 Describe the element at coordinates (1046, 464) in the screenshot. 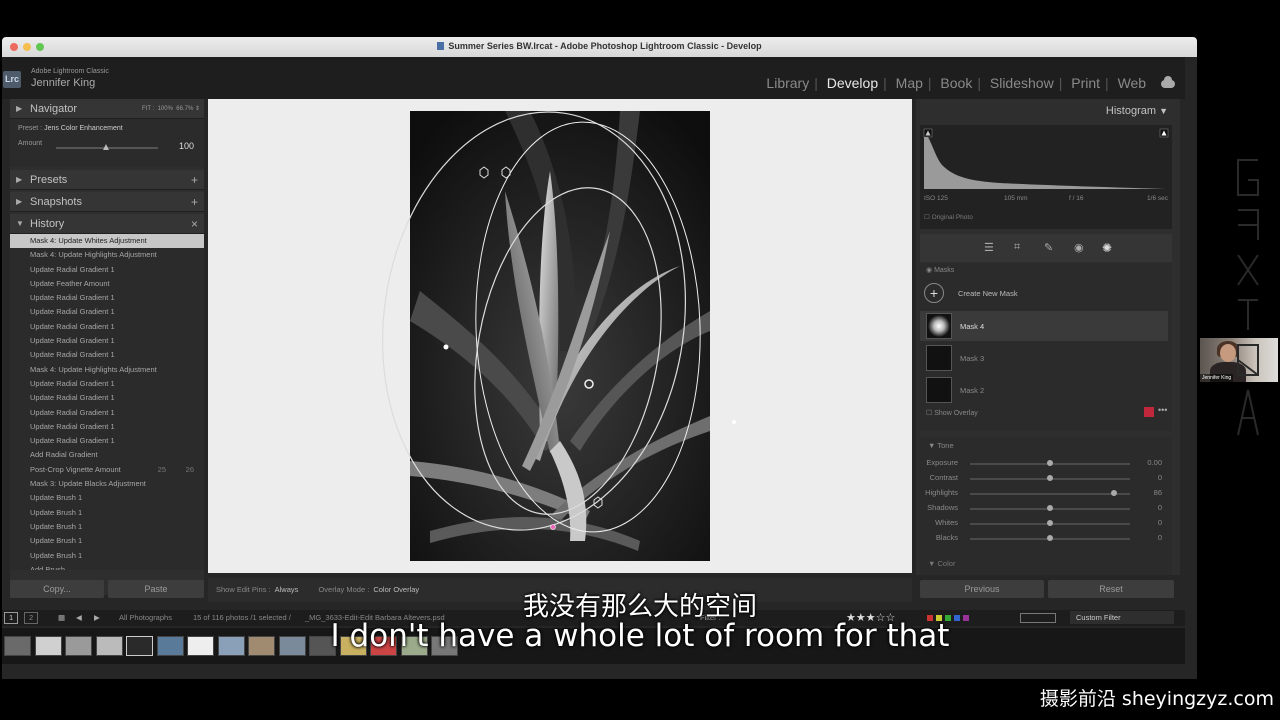

I see `slider-exposure: Exposure 0.00` at that location.